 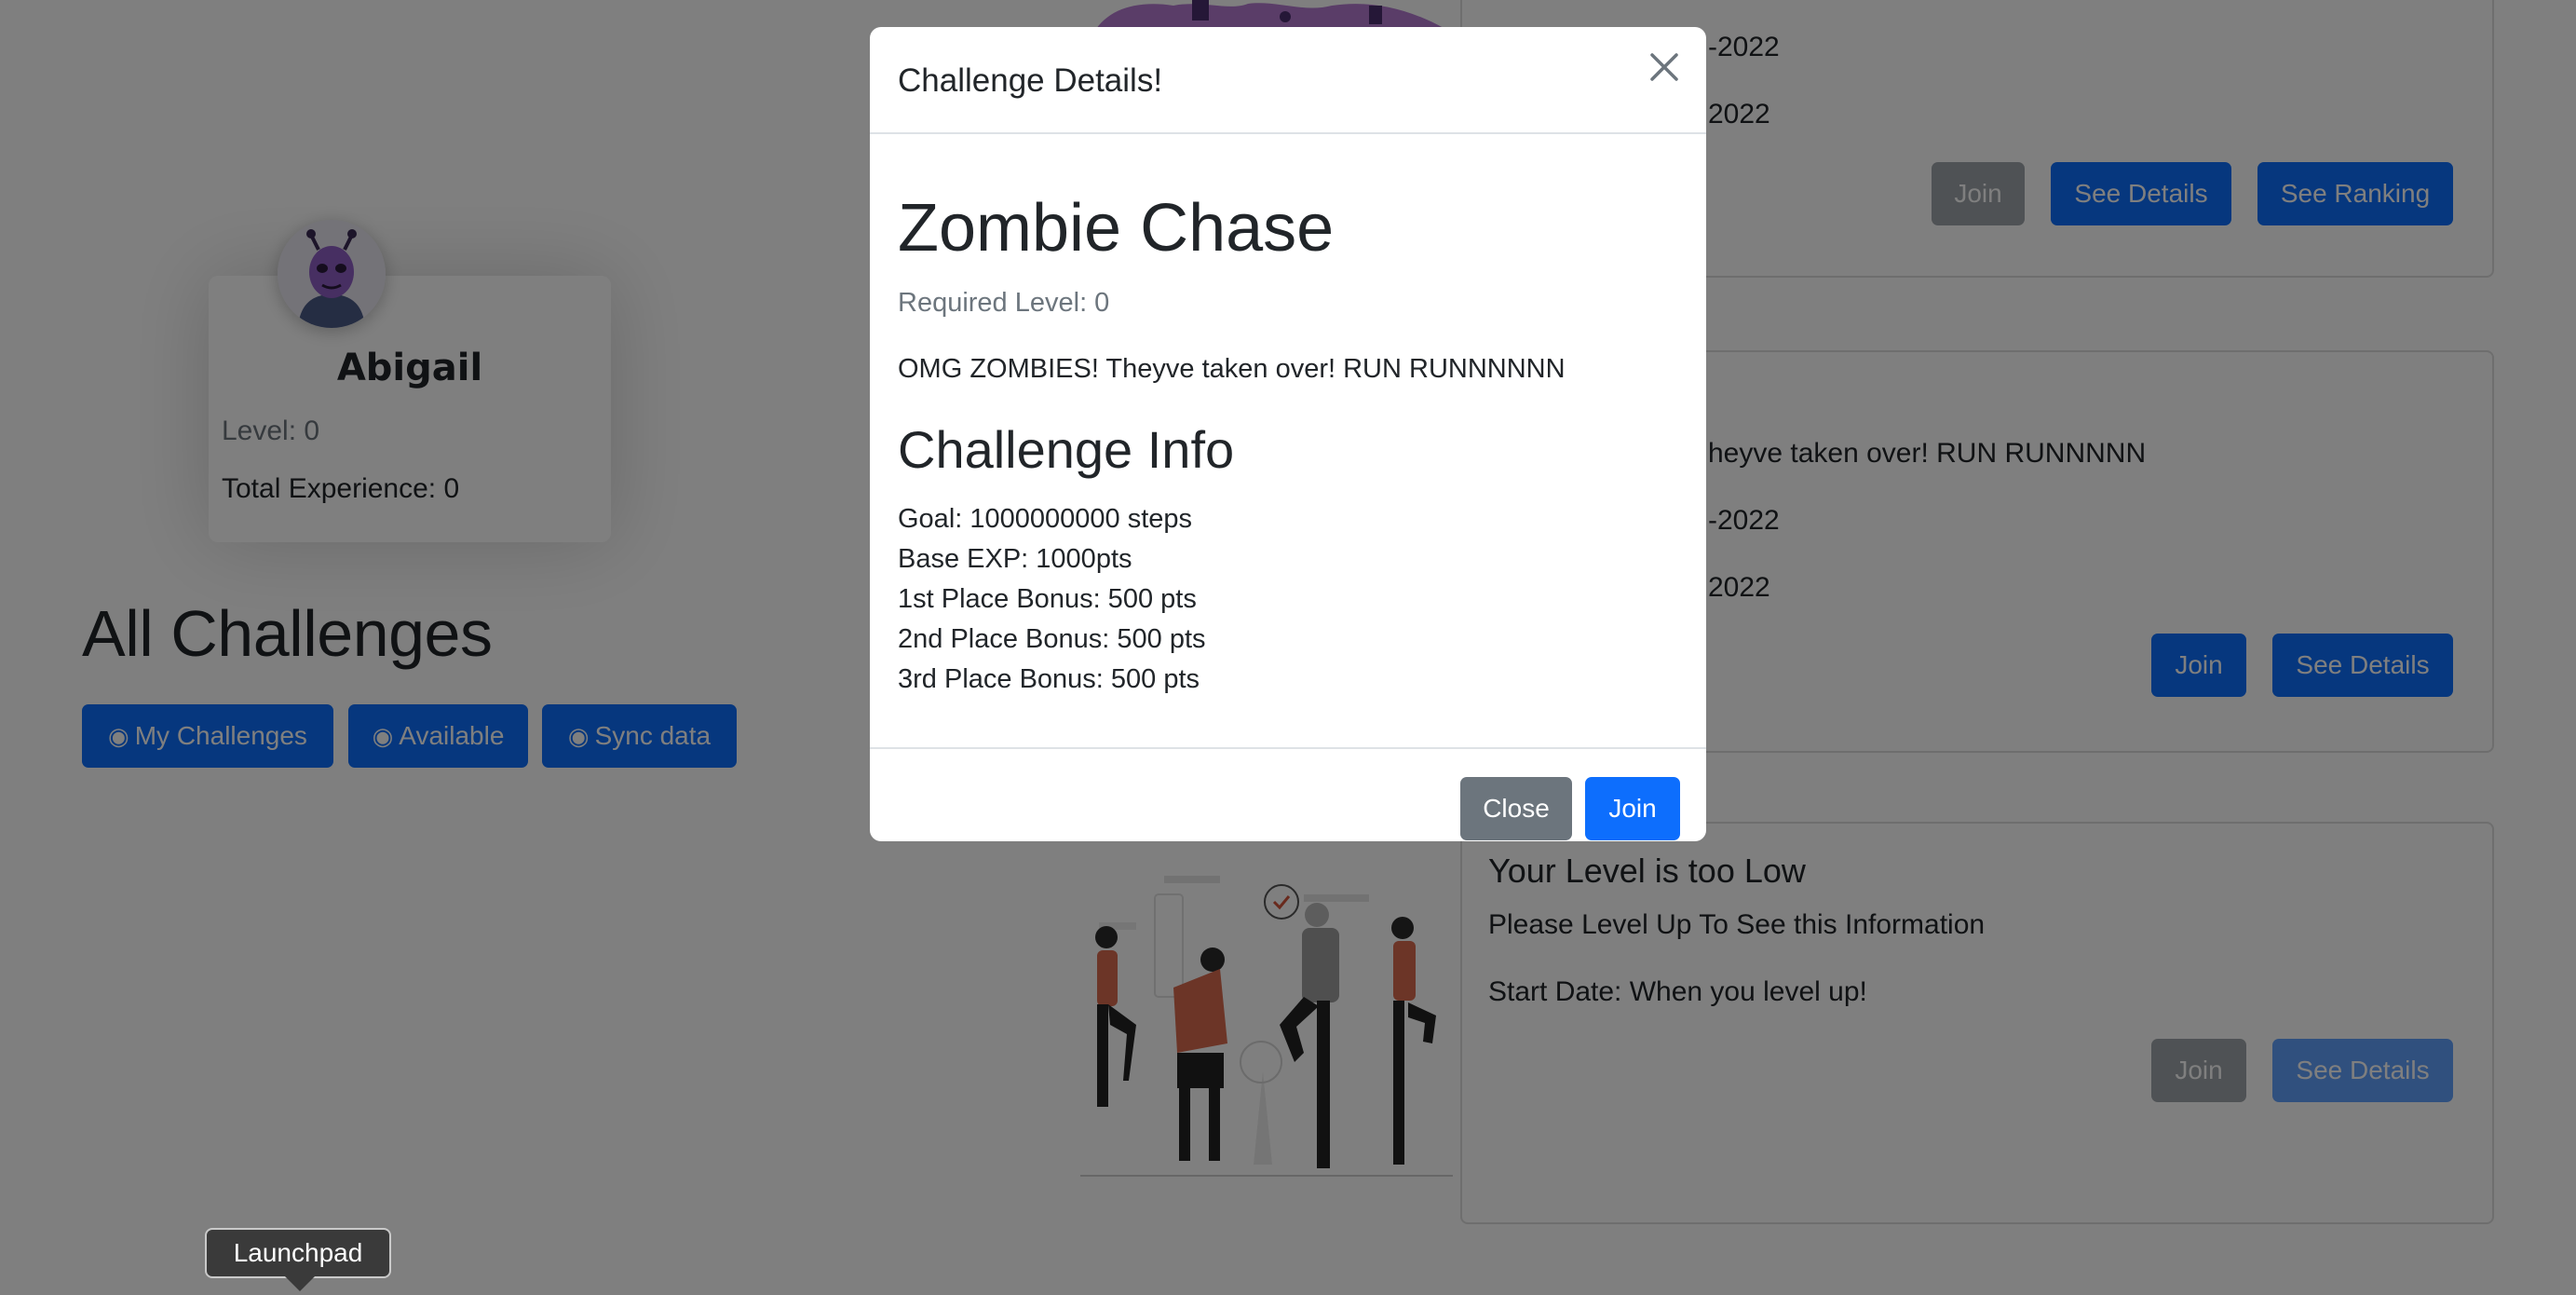 I want to click on info-base-exp: Base EXP: 1000pts, so click(x=1015, y=559).